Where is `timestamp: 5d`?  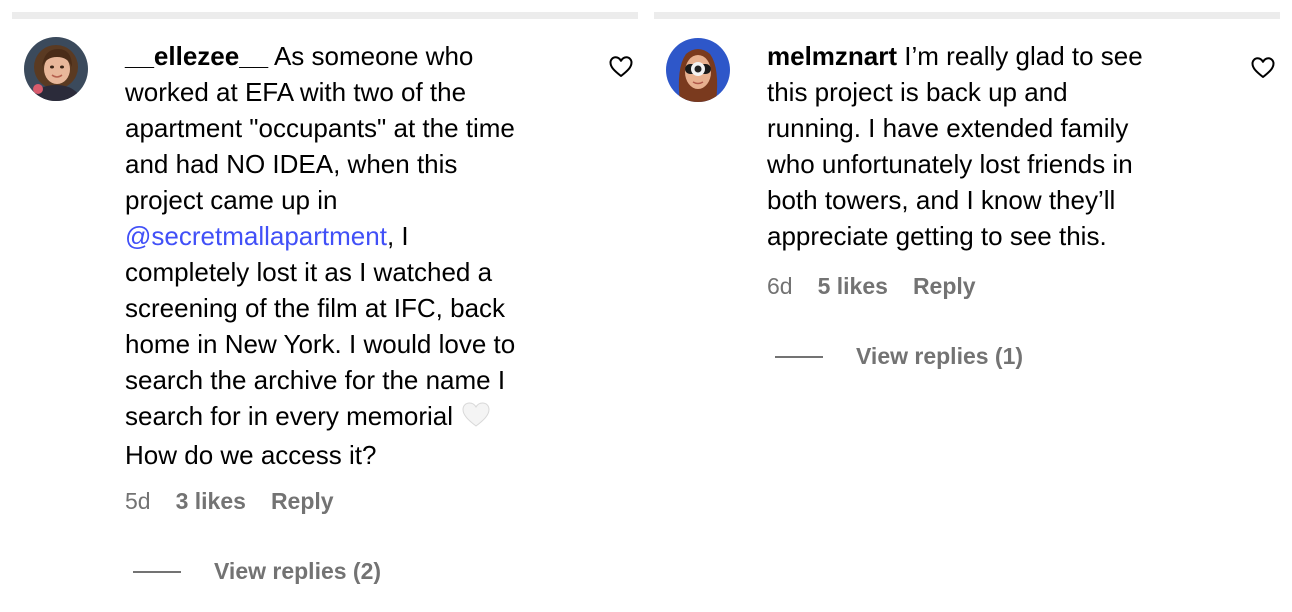
timestamp: 5d is located at coordinates (138, 501).